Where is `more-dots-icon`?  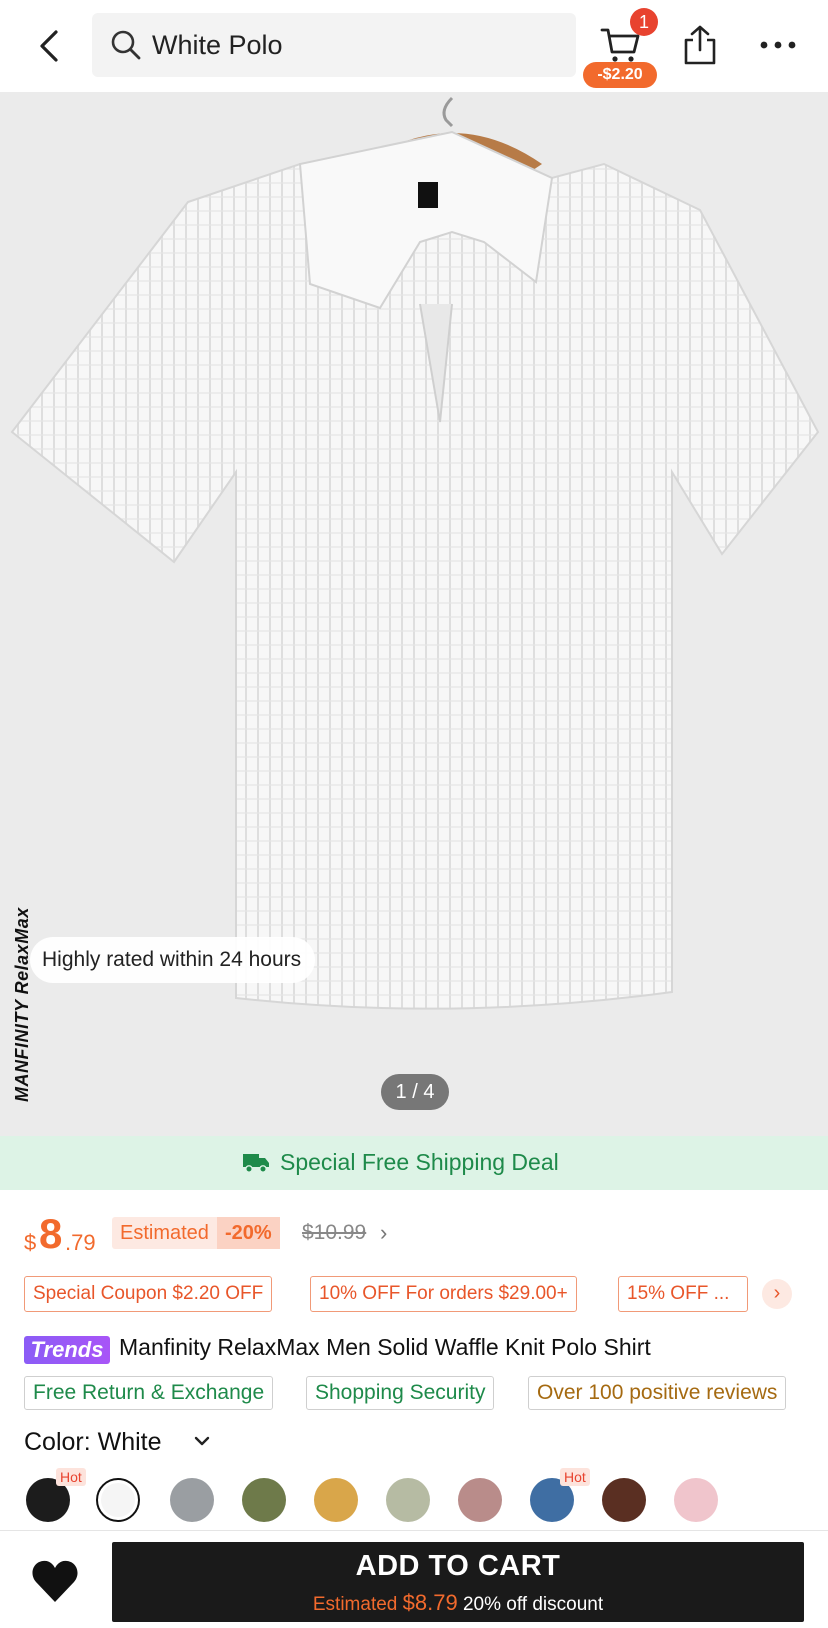
more-dots-icon is located at coordinates (778, 45).